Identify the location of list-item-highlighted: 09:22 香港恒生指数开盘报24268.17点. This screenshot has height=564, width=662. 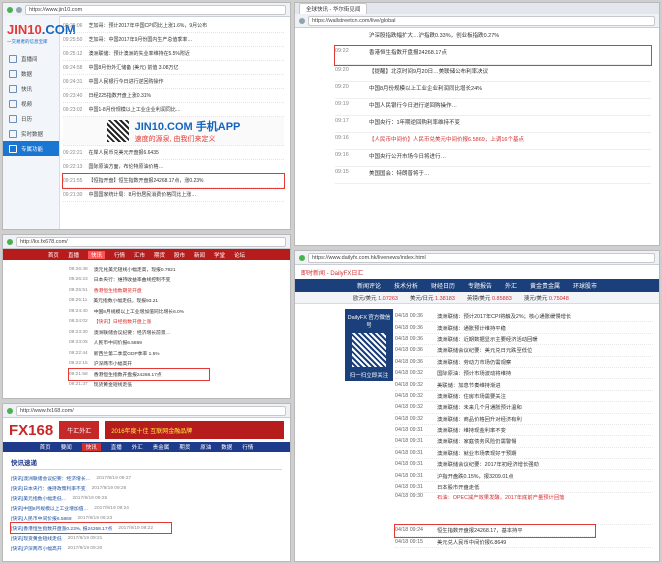
(493, 55).